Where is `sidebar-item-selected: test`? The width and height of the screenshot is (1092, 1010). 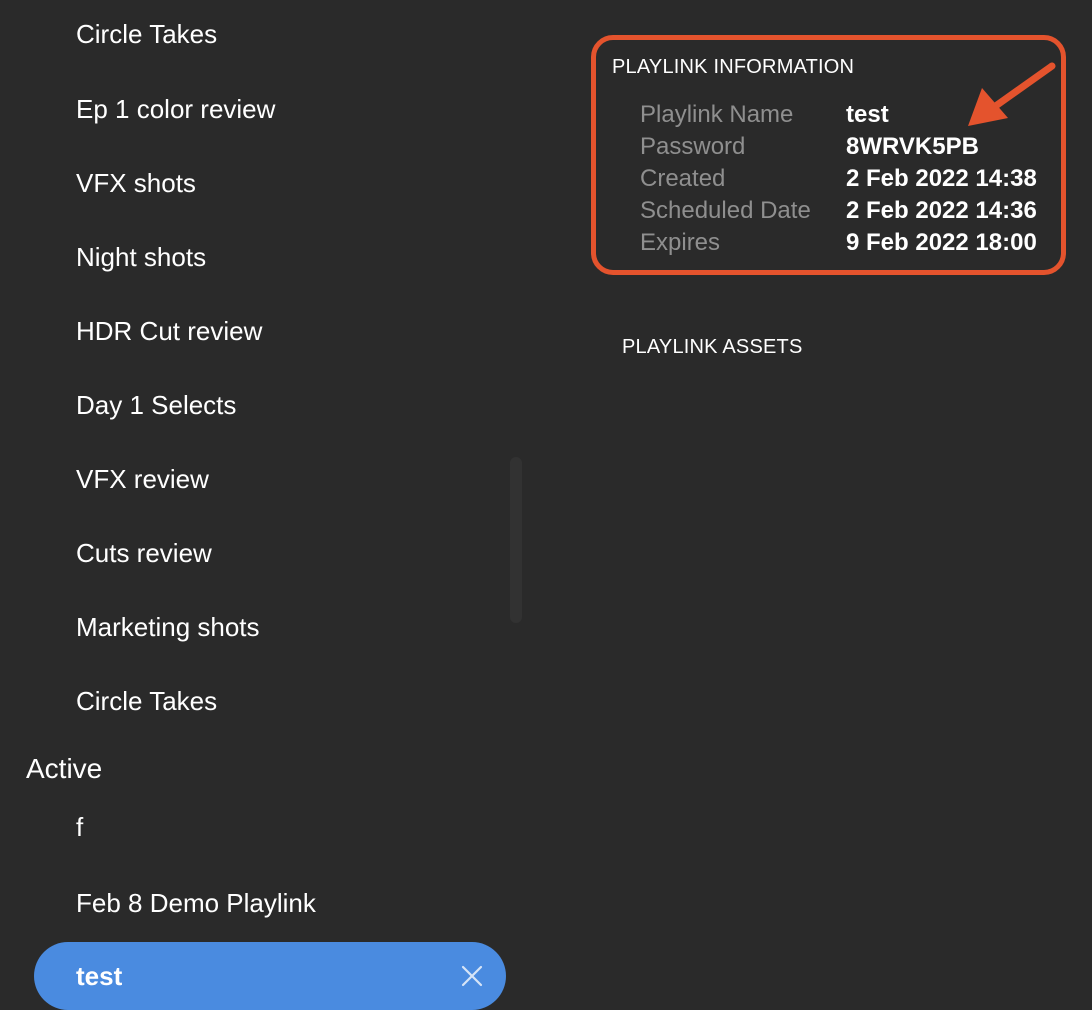 sidebar-item-selected: test is located at coordinates (270, 976).